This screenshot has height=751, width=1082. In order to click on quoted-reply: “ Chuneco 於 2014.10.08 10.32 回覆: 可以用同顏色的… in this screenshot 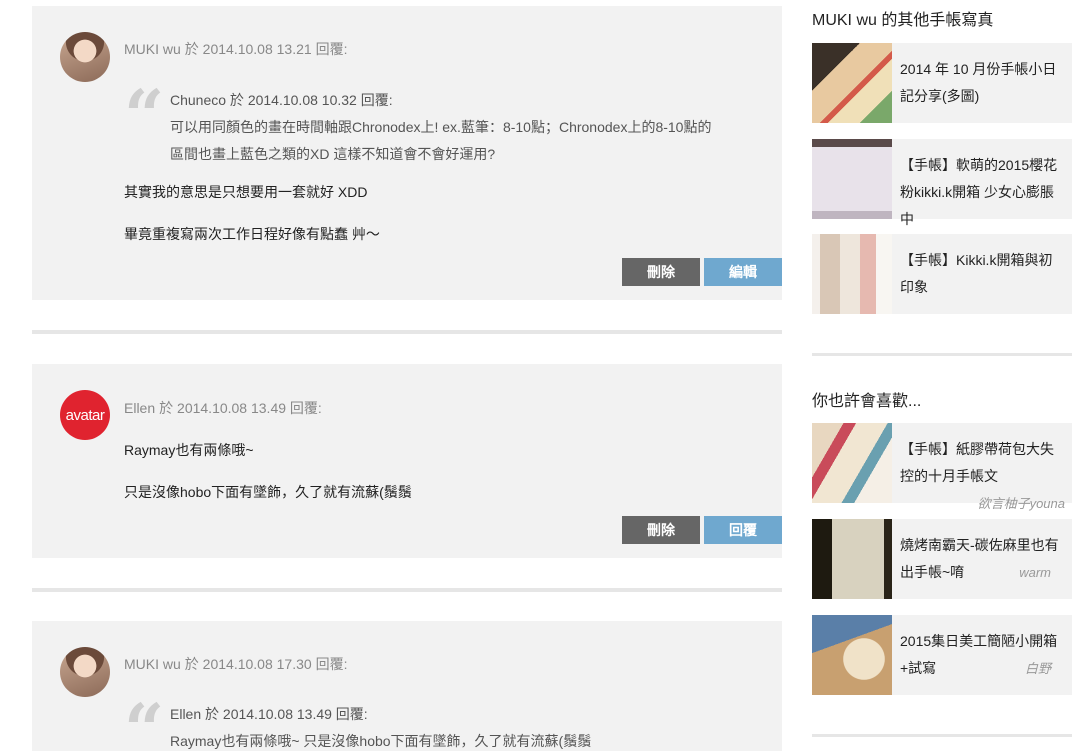, I will do `click(444, 124)`.